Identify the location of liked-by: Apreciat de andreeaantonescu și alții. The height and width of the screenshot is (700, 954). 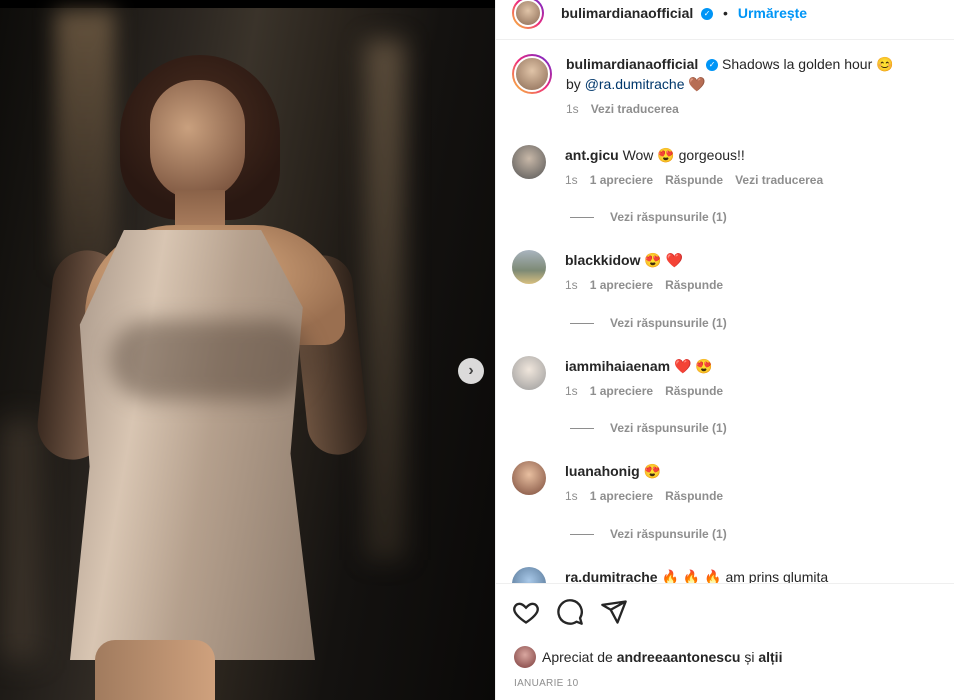
(648, 657).